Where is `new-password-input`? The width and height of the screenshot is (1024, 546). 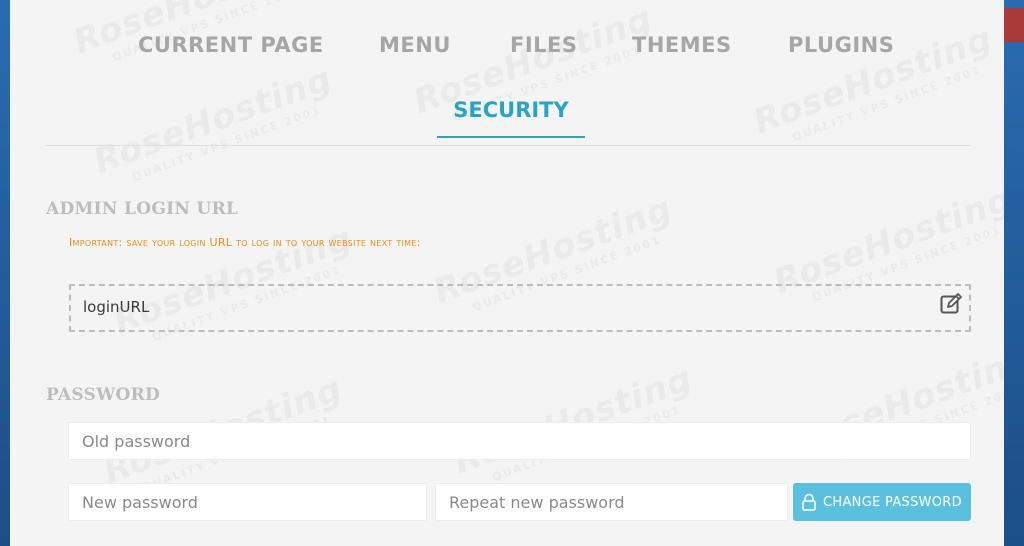
new-password-input is located at coordinates (247, 502).